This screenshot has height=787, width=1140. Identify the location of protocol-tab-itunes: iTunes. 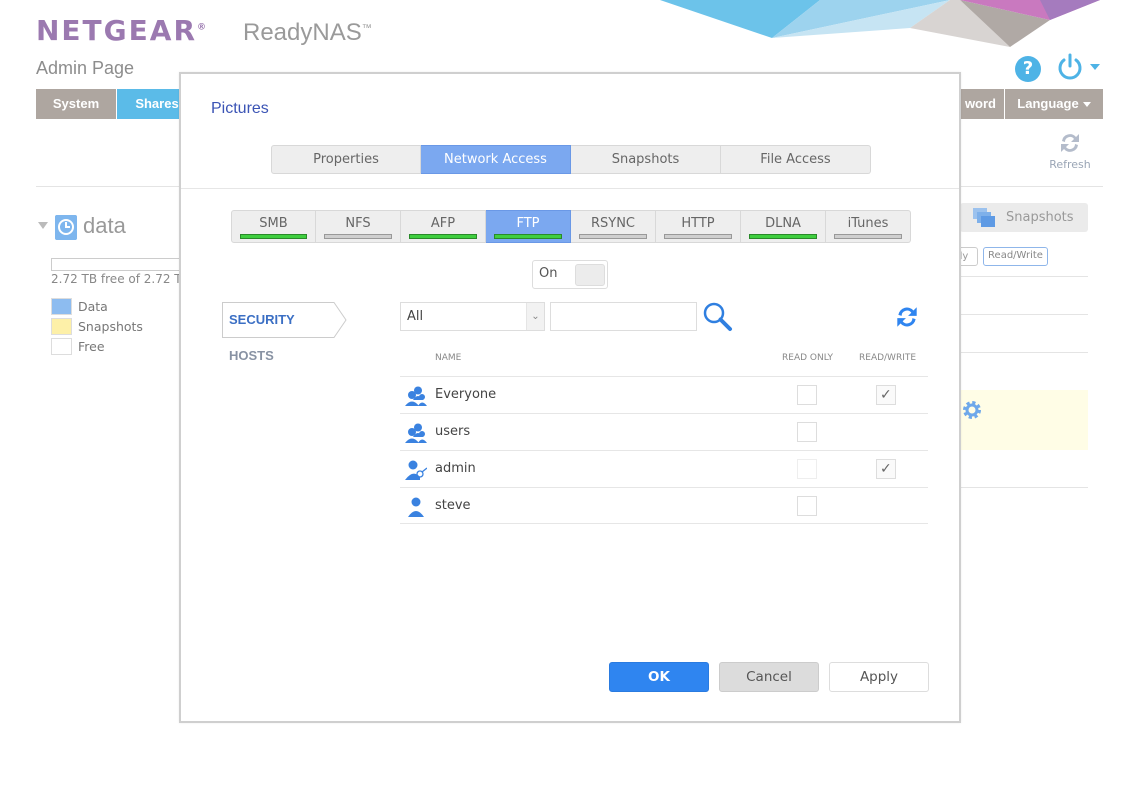
(868, 226).